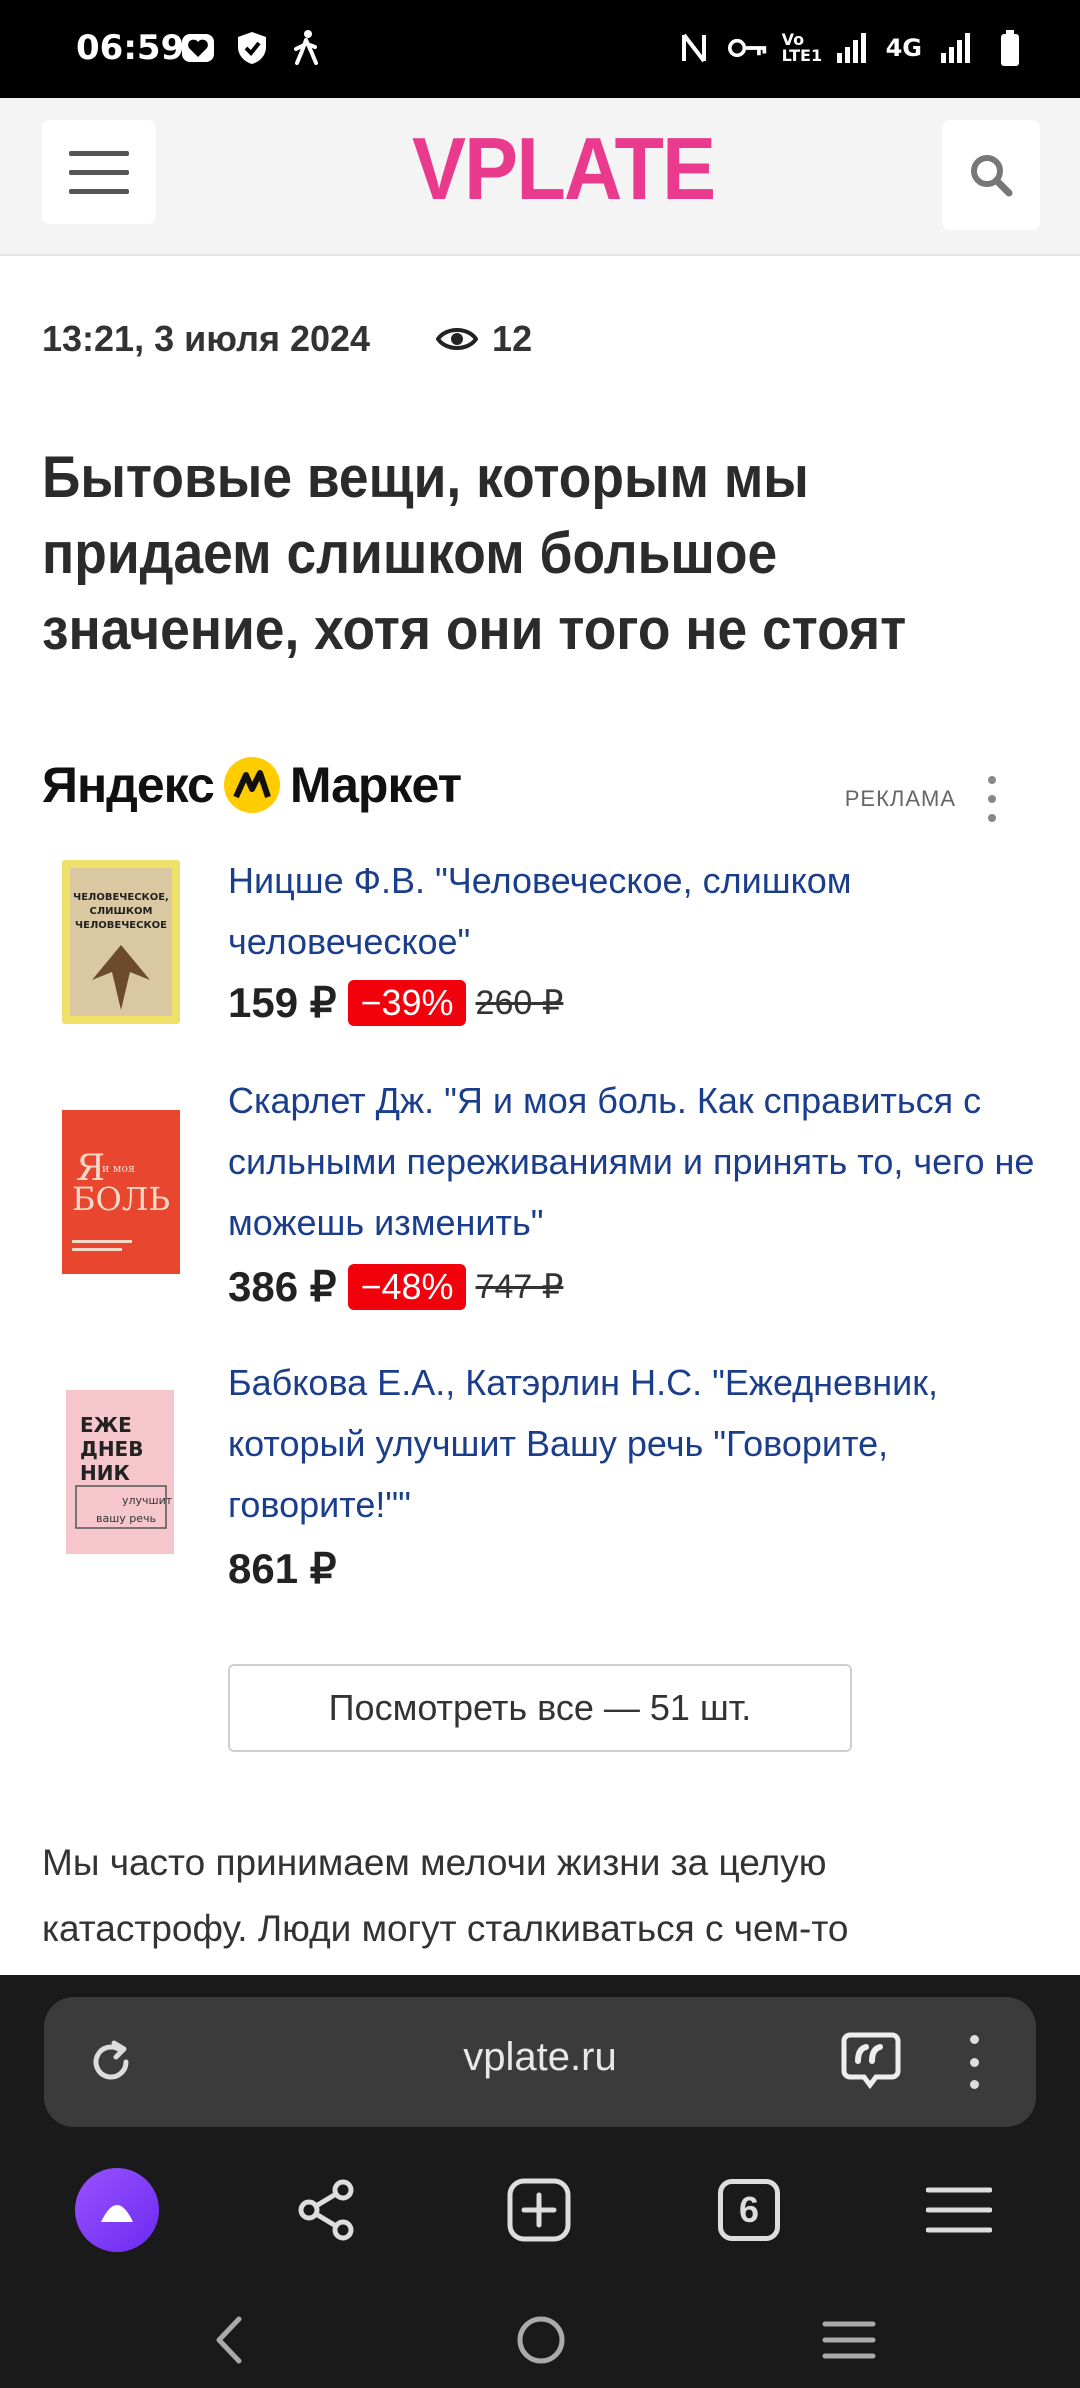 This screenshot has height=2388, width=1080. What do you see at coordinates (407, 1286) in the screenshot?
I see `discount-badge: −48%` at bounding box center [407, 1286].